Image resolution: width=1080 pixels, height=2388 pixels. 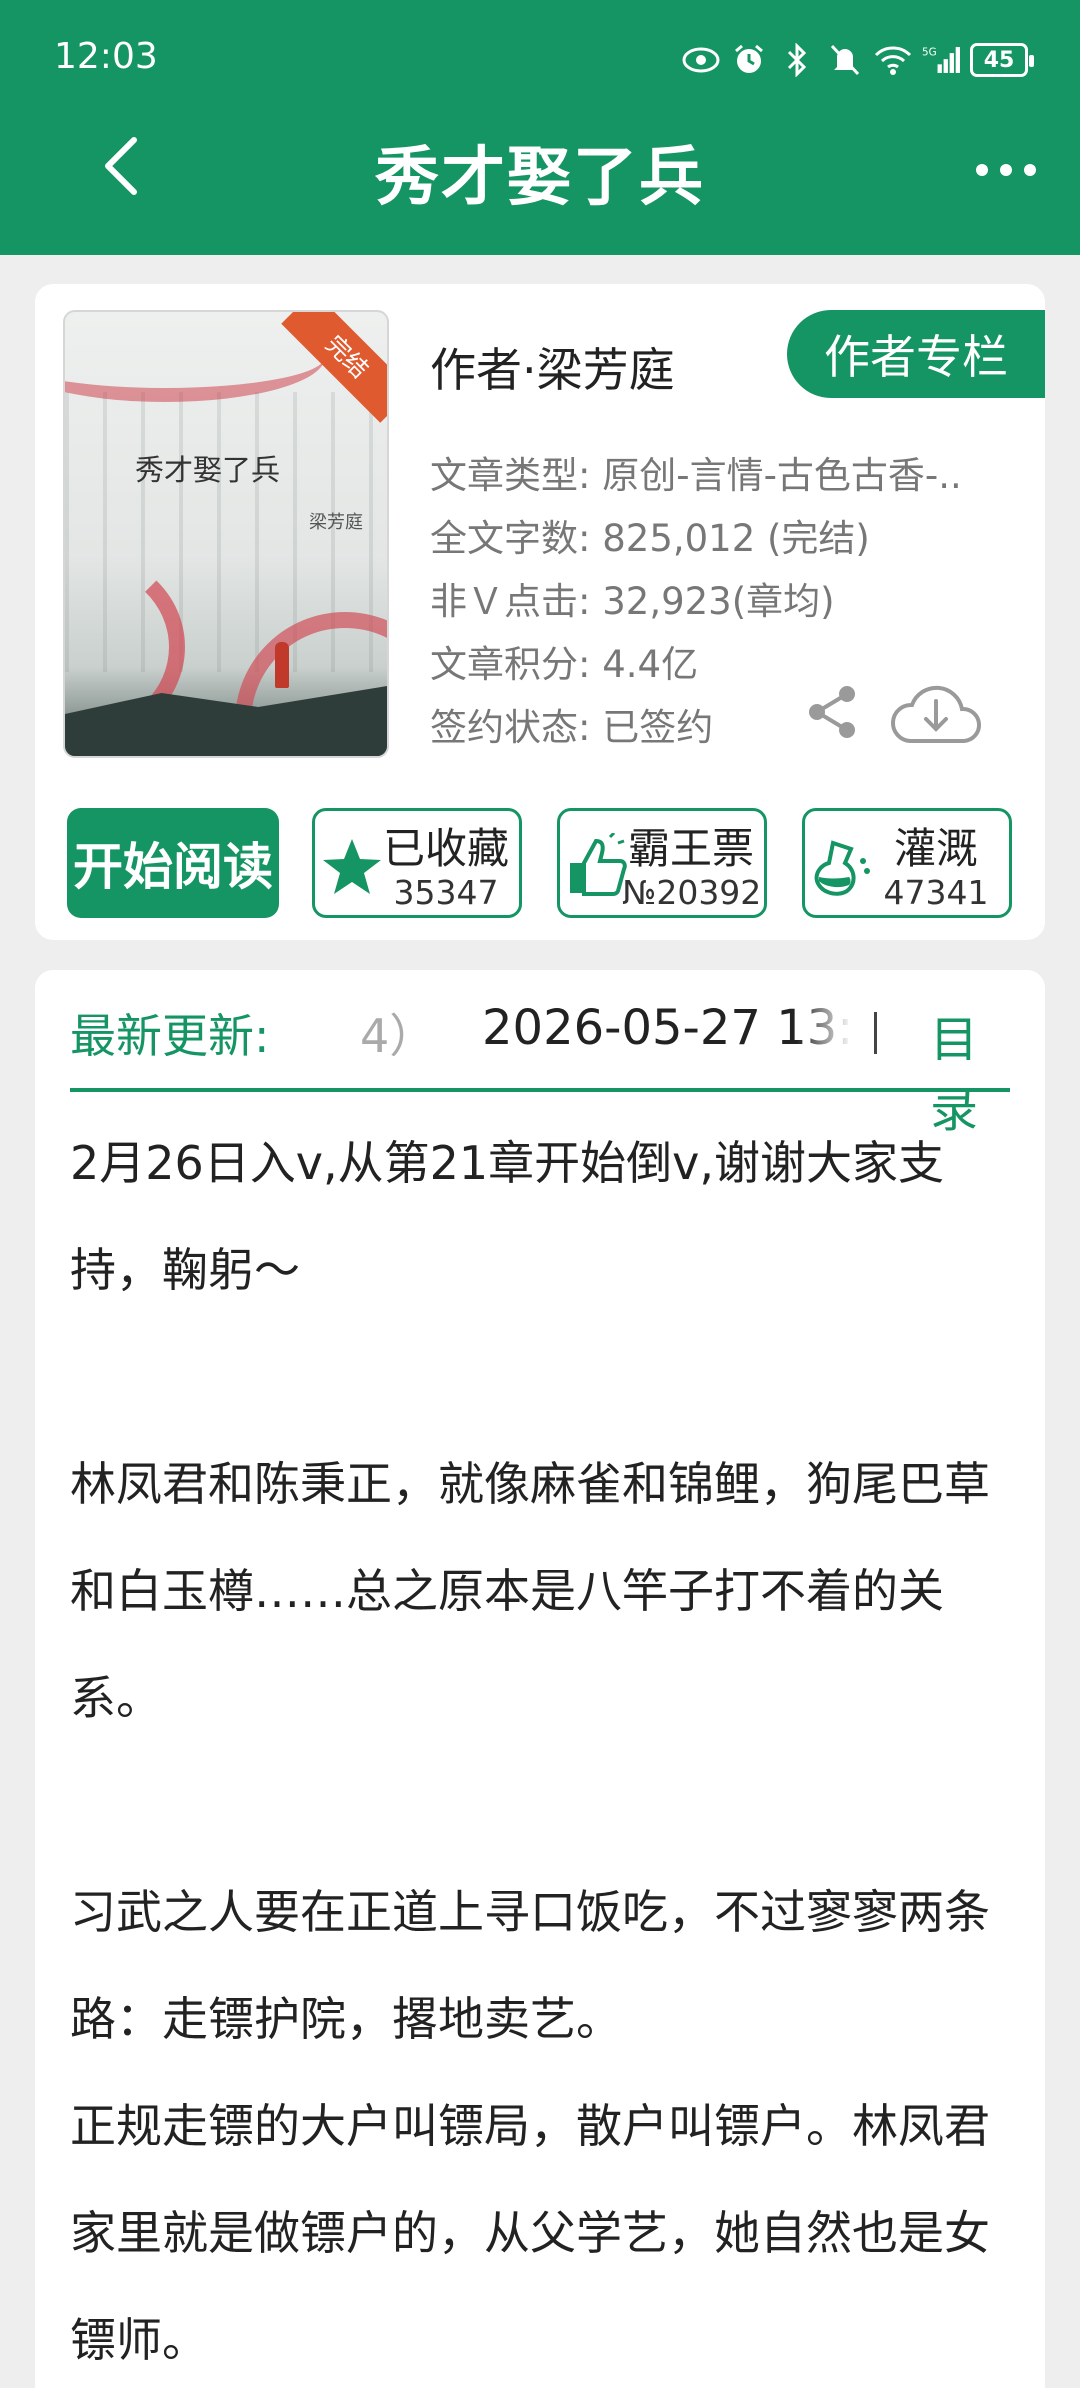 What do you see at coordinates (173, 863) in the screenshot?
I see `start-reading-button: 开始阅读` at bounding box center [173, 863].